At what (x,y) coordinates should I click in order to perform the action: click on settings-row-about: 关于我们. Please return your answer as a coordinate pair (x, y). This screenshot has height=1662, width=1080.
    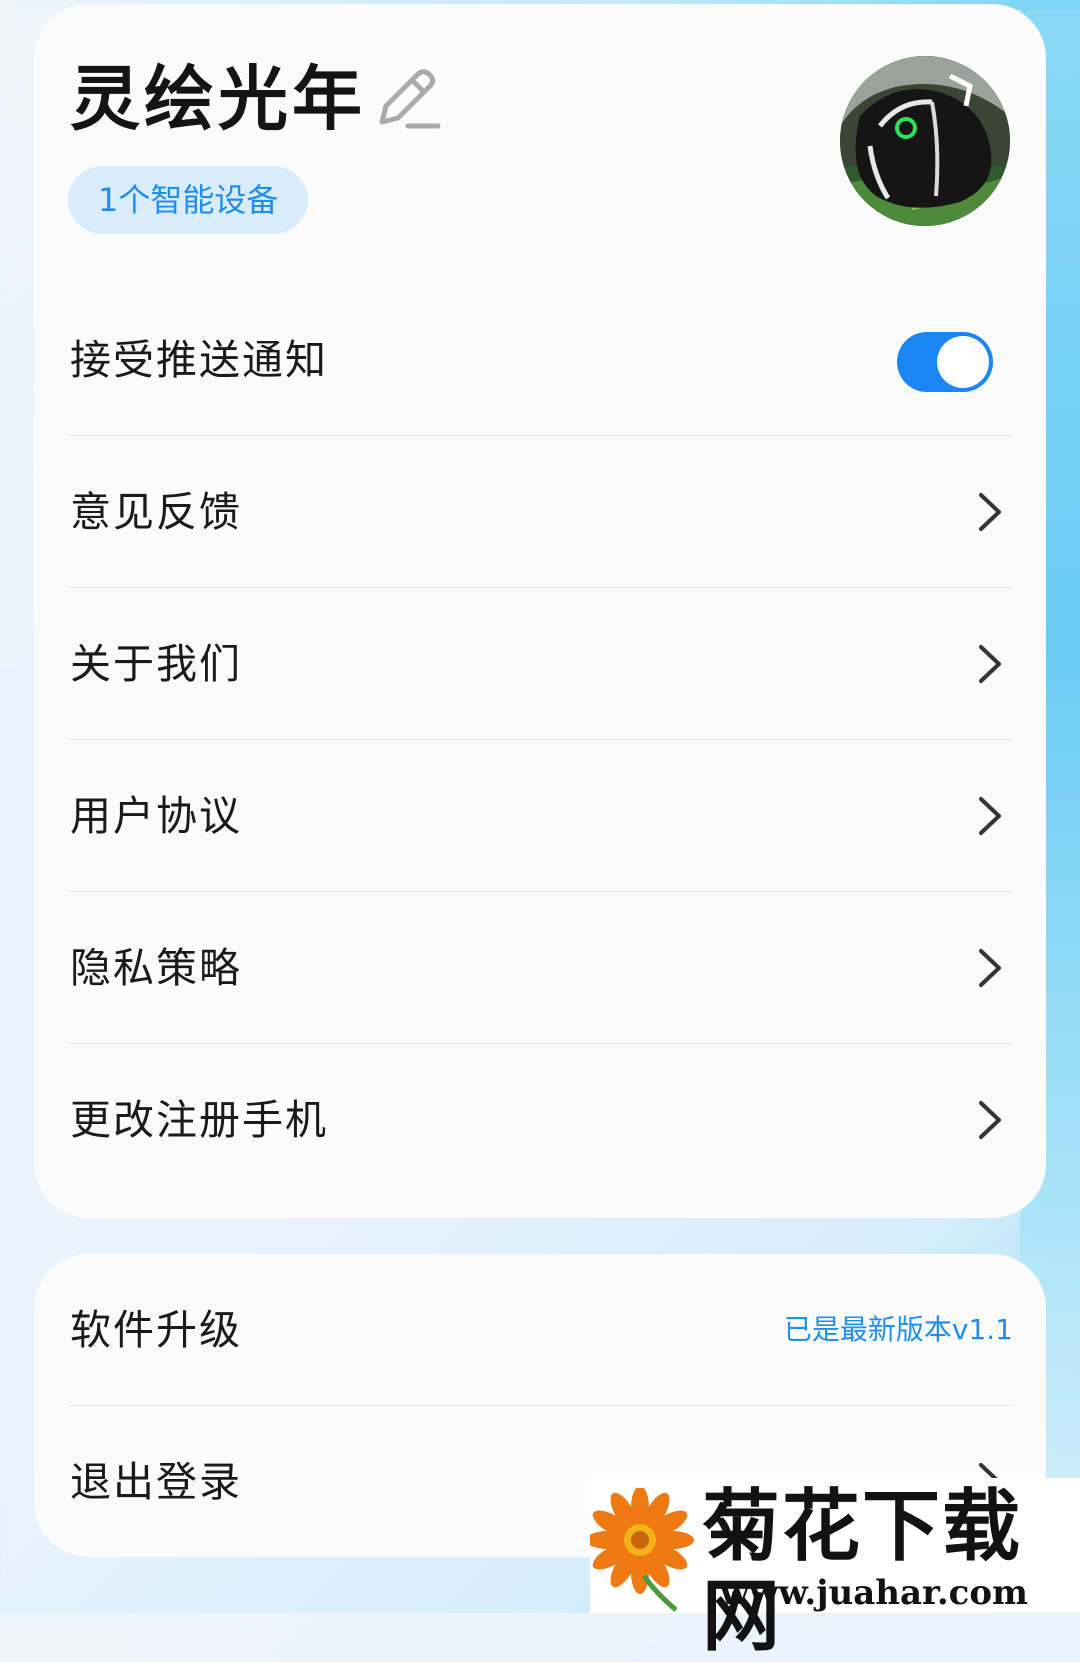
    Looking at the image, I should click on (540, 664).